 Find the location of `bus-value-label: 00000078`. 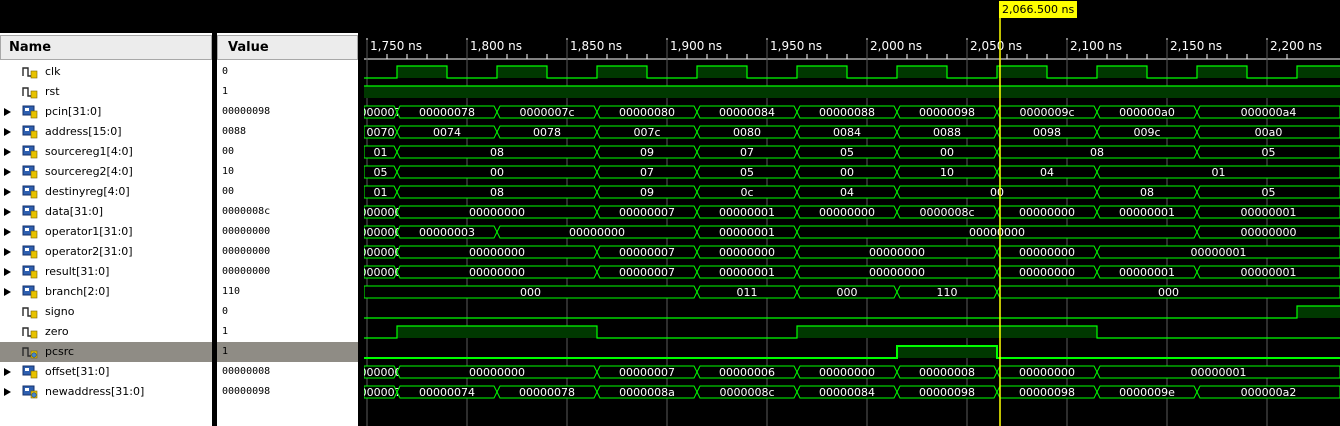

bus-value-label: 00000078 is located at coordinates (547, 392).